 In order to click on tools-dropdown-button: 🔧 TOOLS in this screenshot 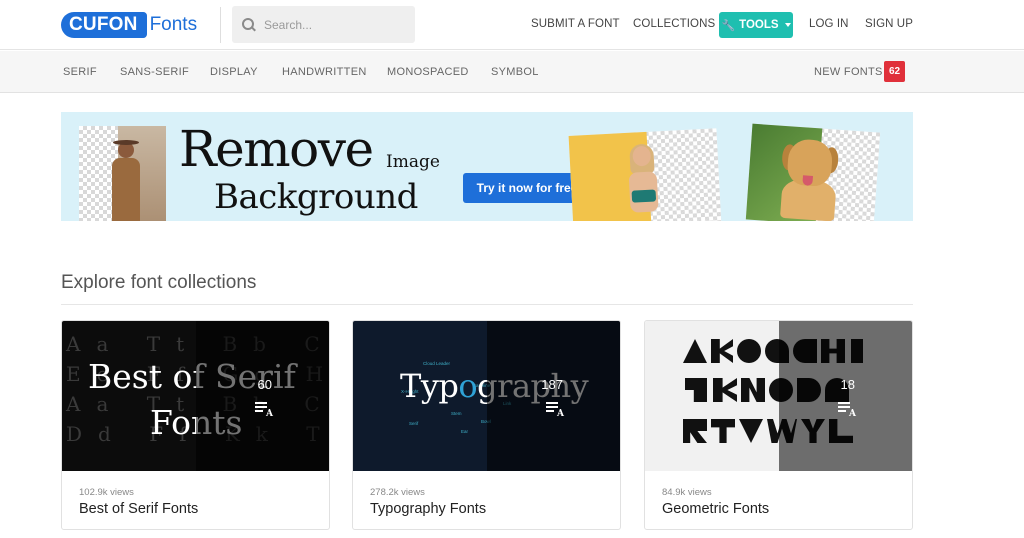, I will do `click(756, 25)`.